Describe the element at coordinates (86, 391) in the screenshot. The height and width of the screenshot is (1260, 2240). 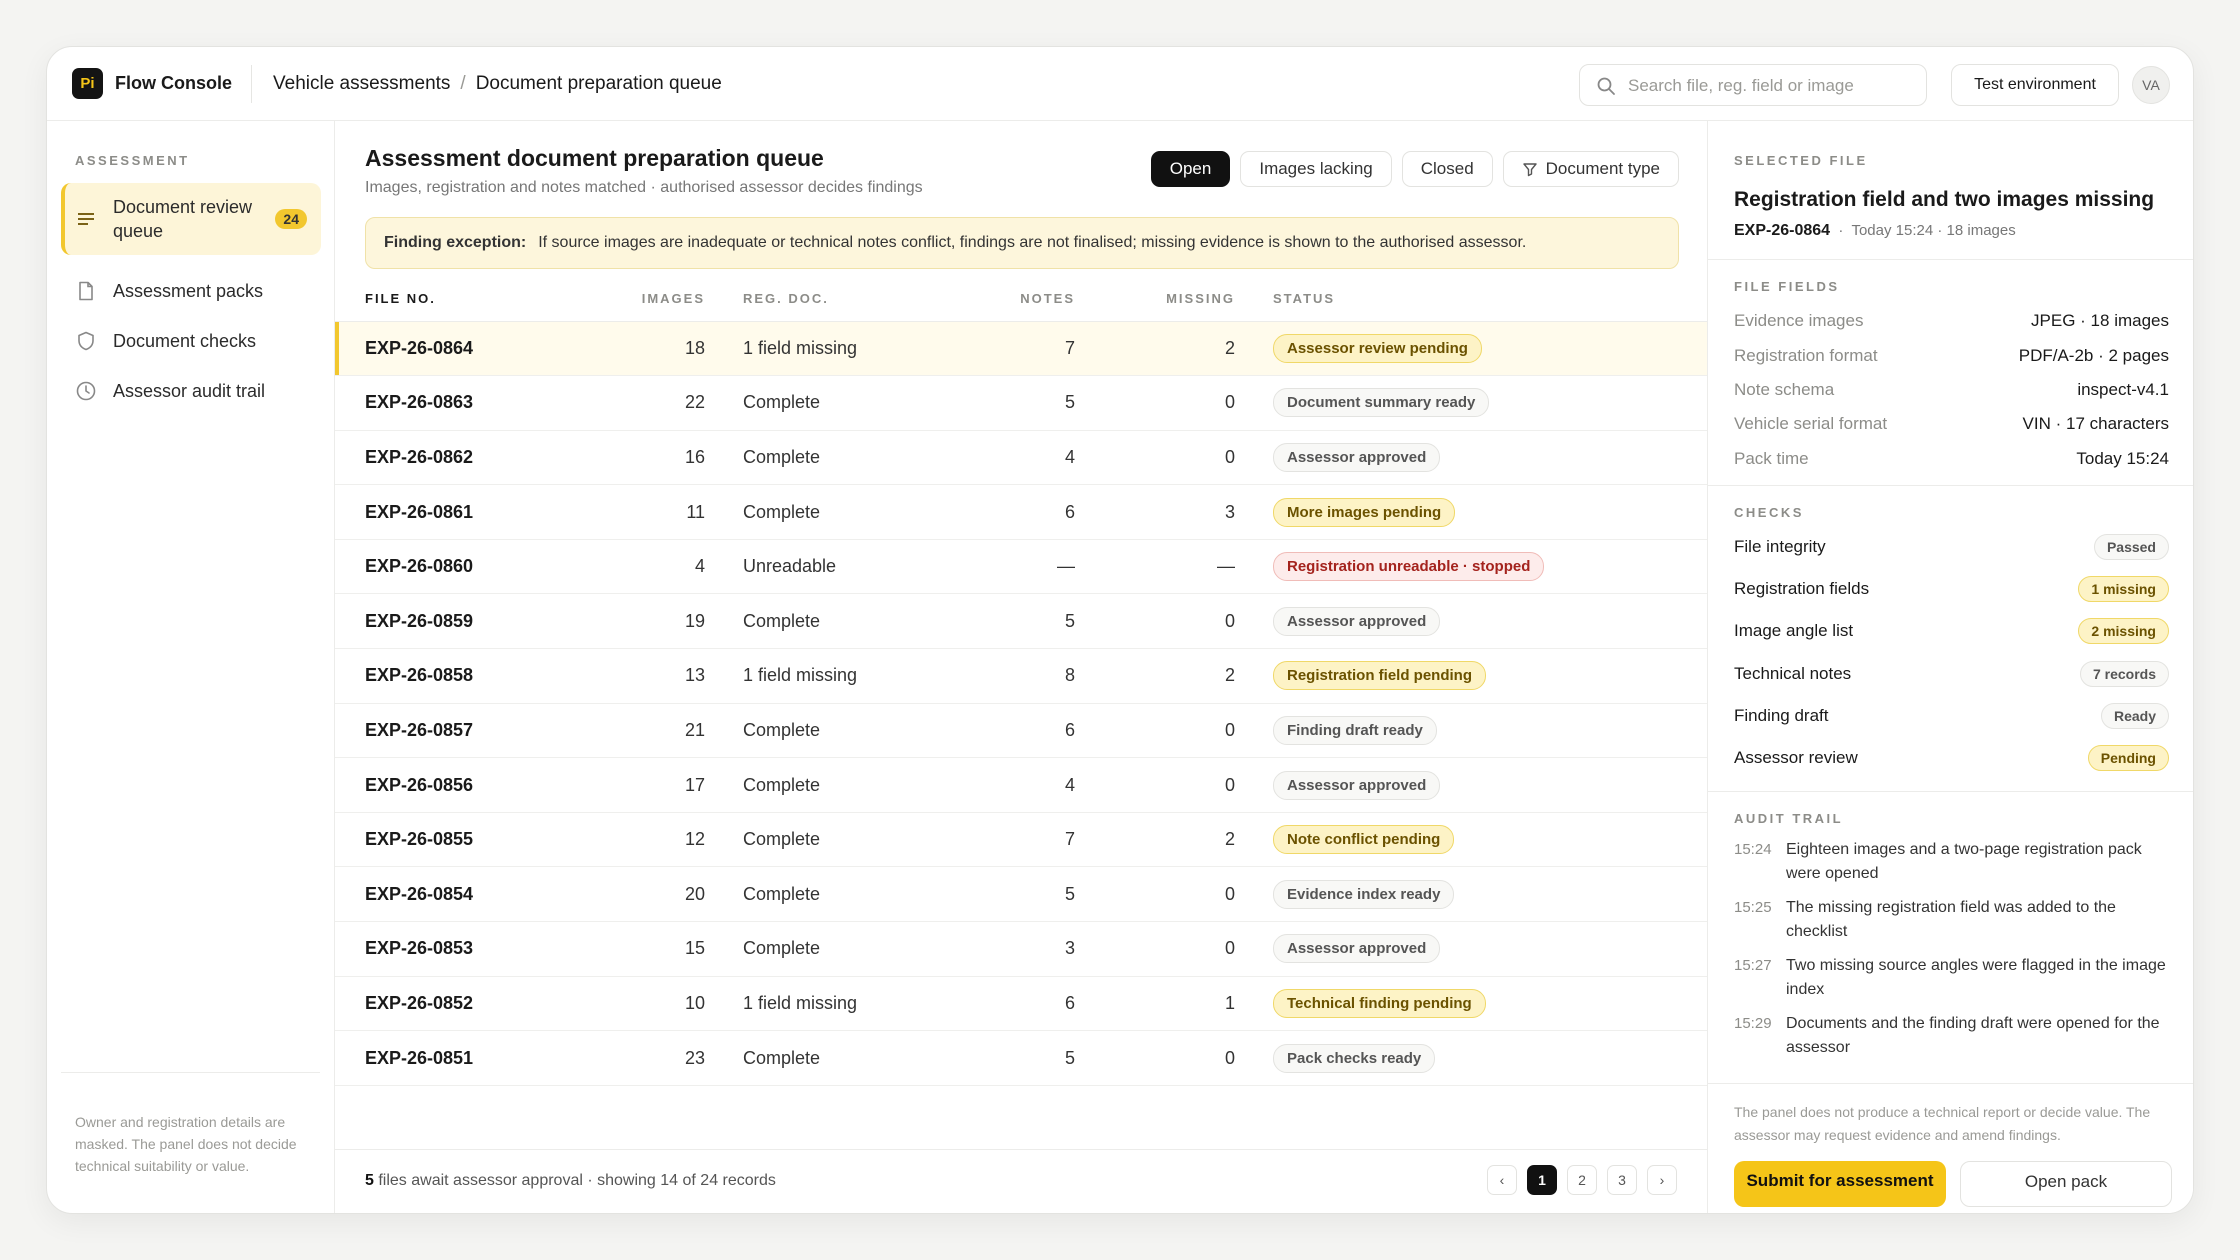
I see `clock-icon` at that location.